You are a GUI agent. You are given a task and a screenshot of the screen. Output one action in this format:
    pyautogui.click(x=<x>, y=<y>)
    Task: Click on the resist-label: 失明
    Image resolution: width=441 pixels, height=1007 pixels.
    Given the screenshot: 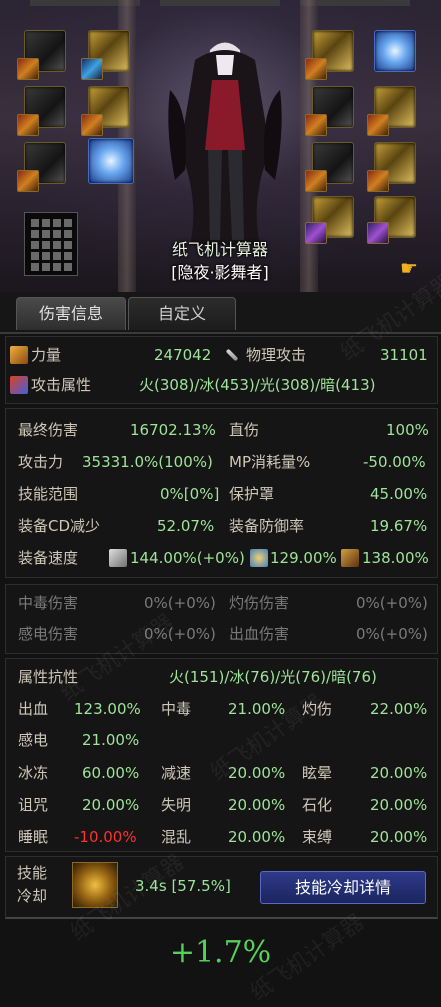 What is the action you would take?
    pyautogui.click(x=176, y=805)
    